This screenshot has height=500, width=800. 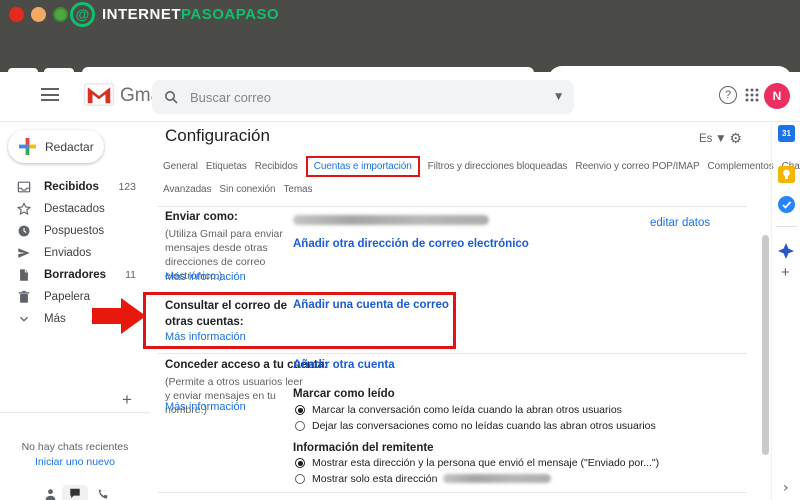 What do you see at coordinates (741, 166) in the screenshot?
I see `tab-complementos: Complementos` at bounding box center [741, 166].